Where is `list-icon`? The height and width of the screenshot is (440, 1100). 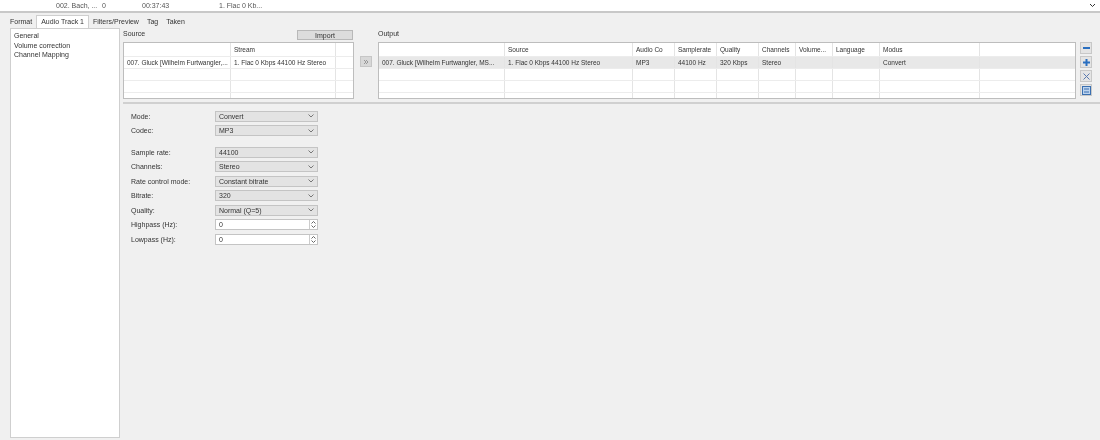 list-icon is located at coordinates (1086, 90).